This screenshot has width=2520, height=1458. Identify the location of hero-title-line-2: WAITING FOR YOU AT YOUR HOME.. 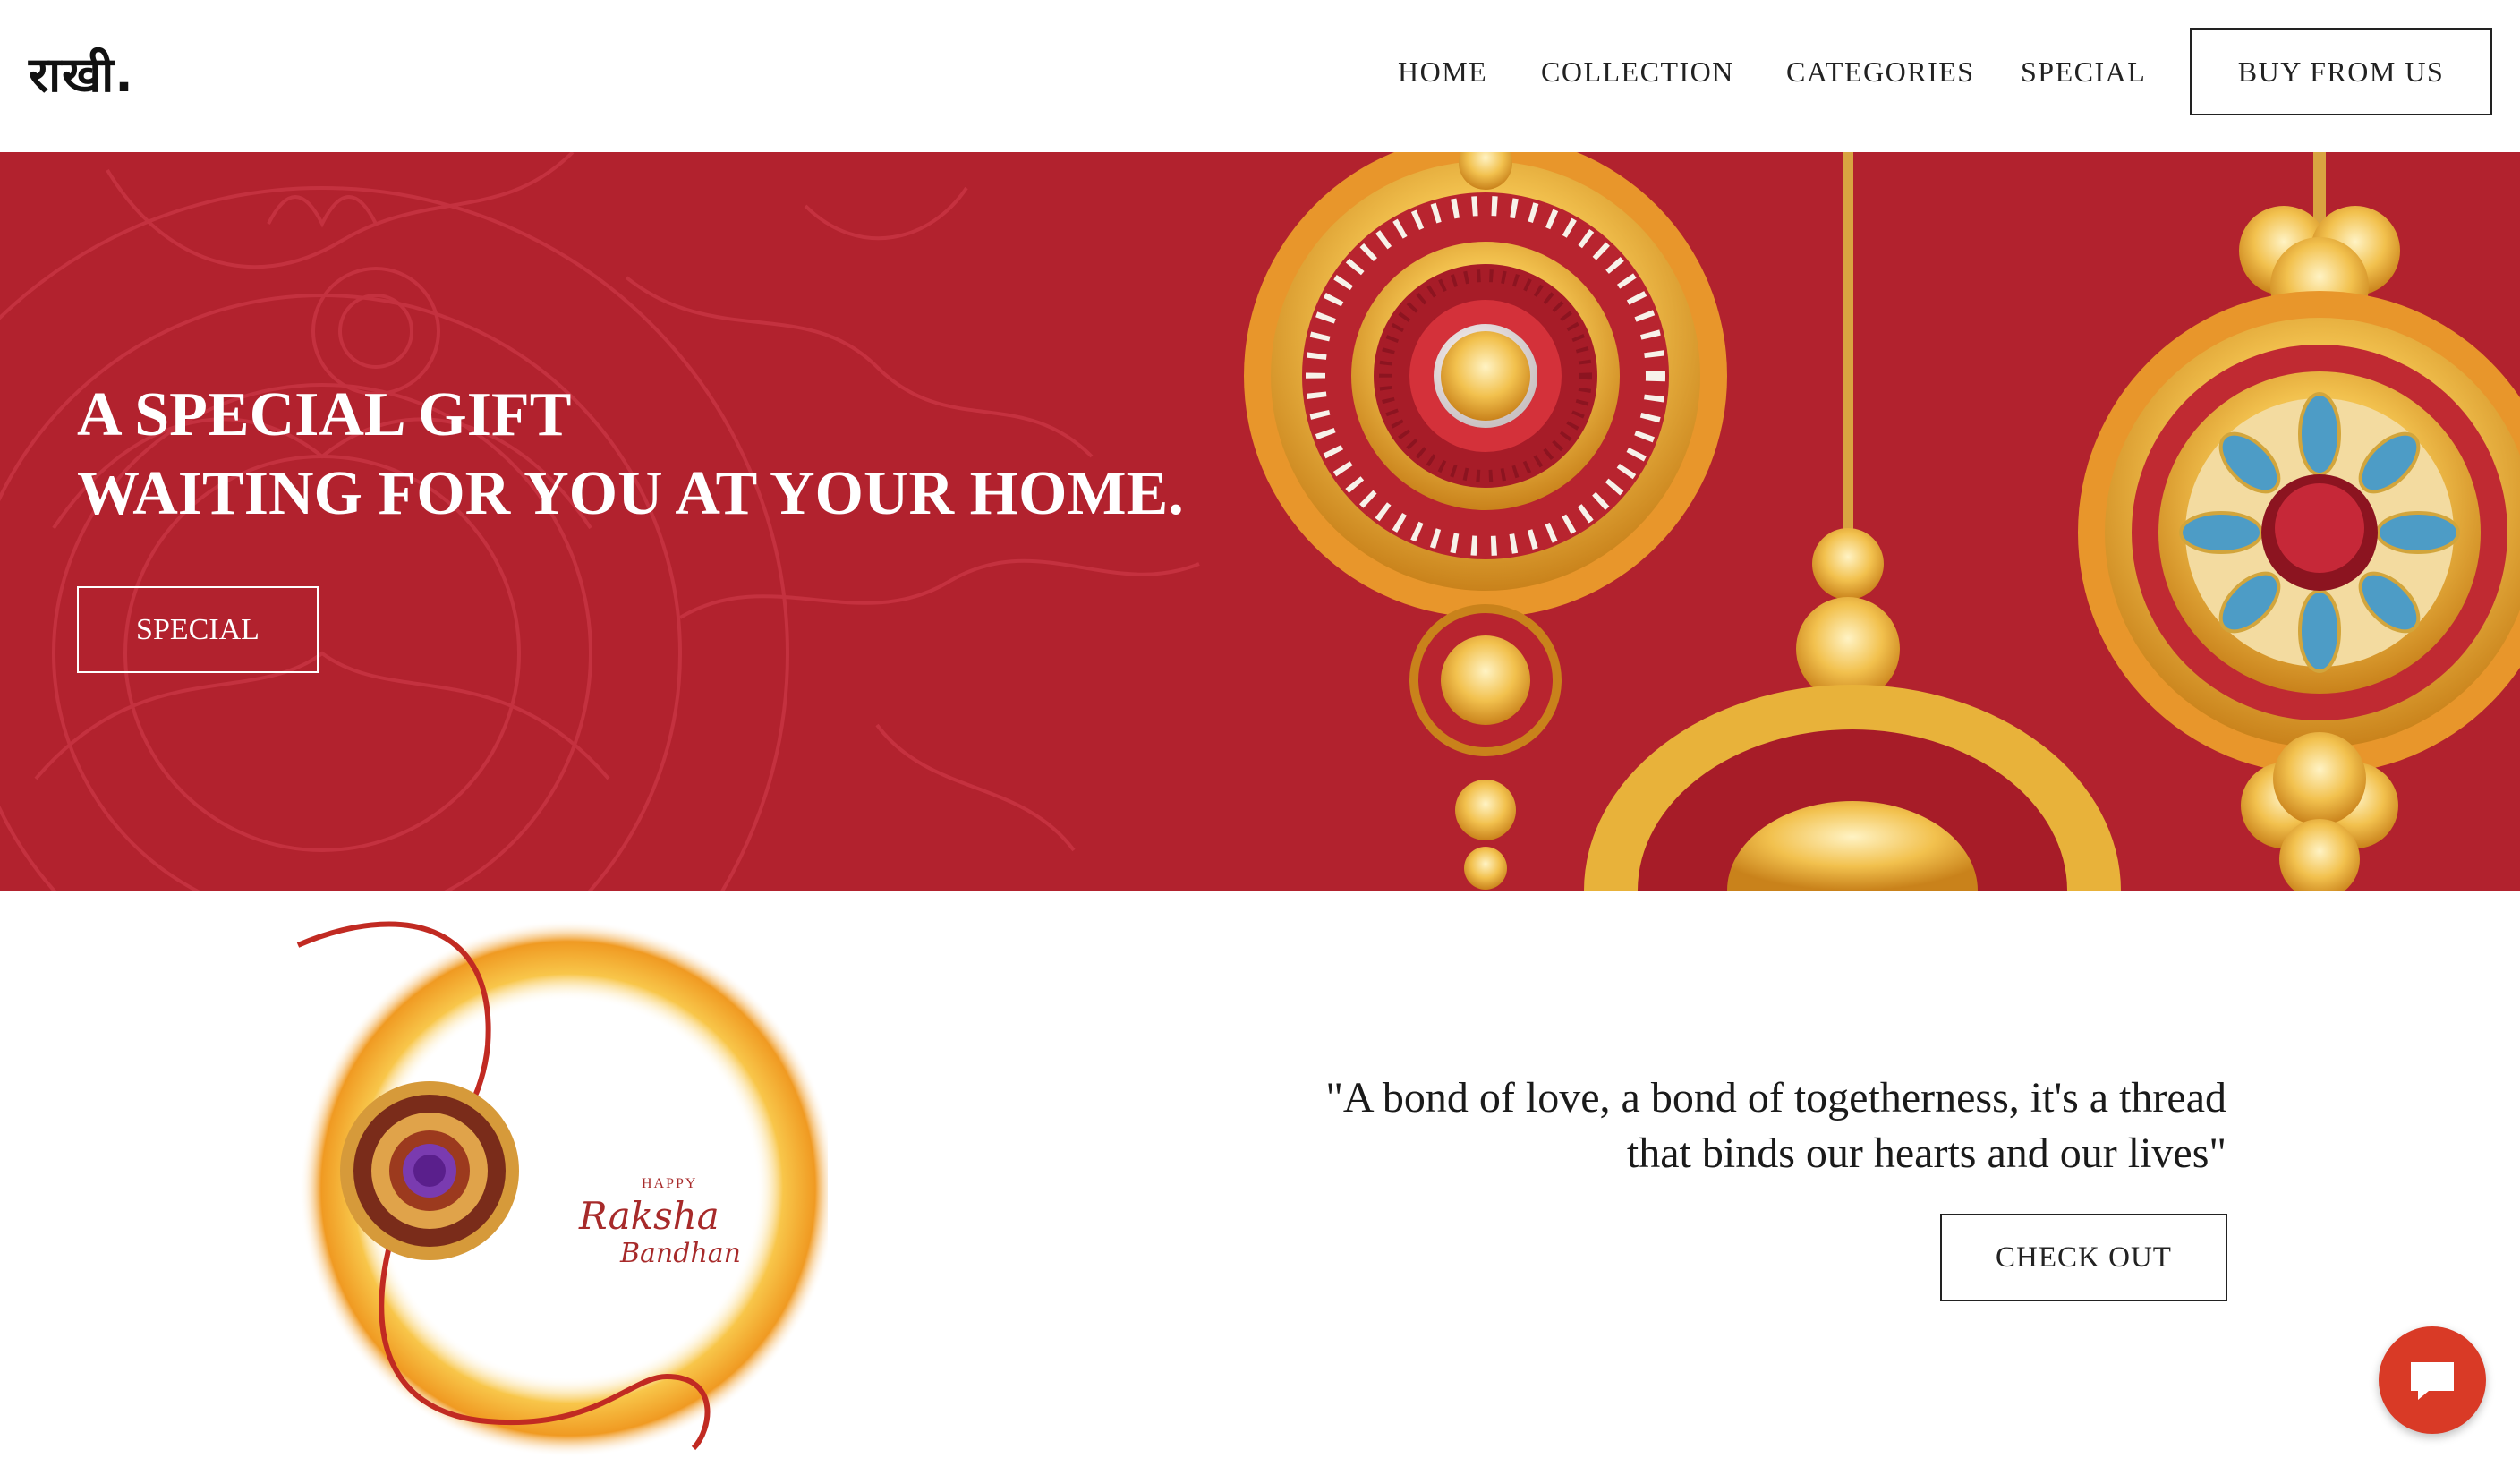
(630, 494).